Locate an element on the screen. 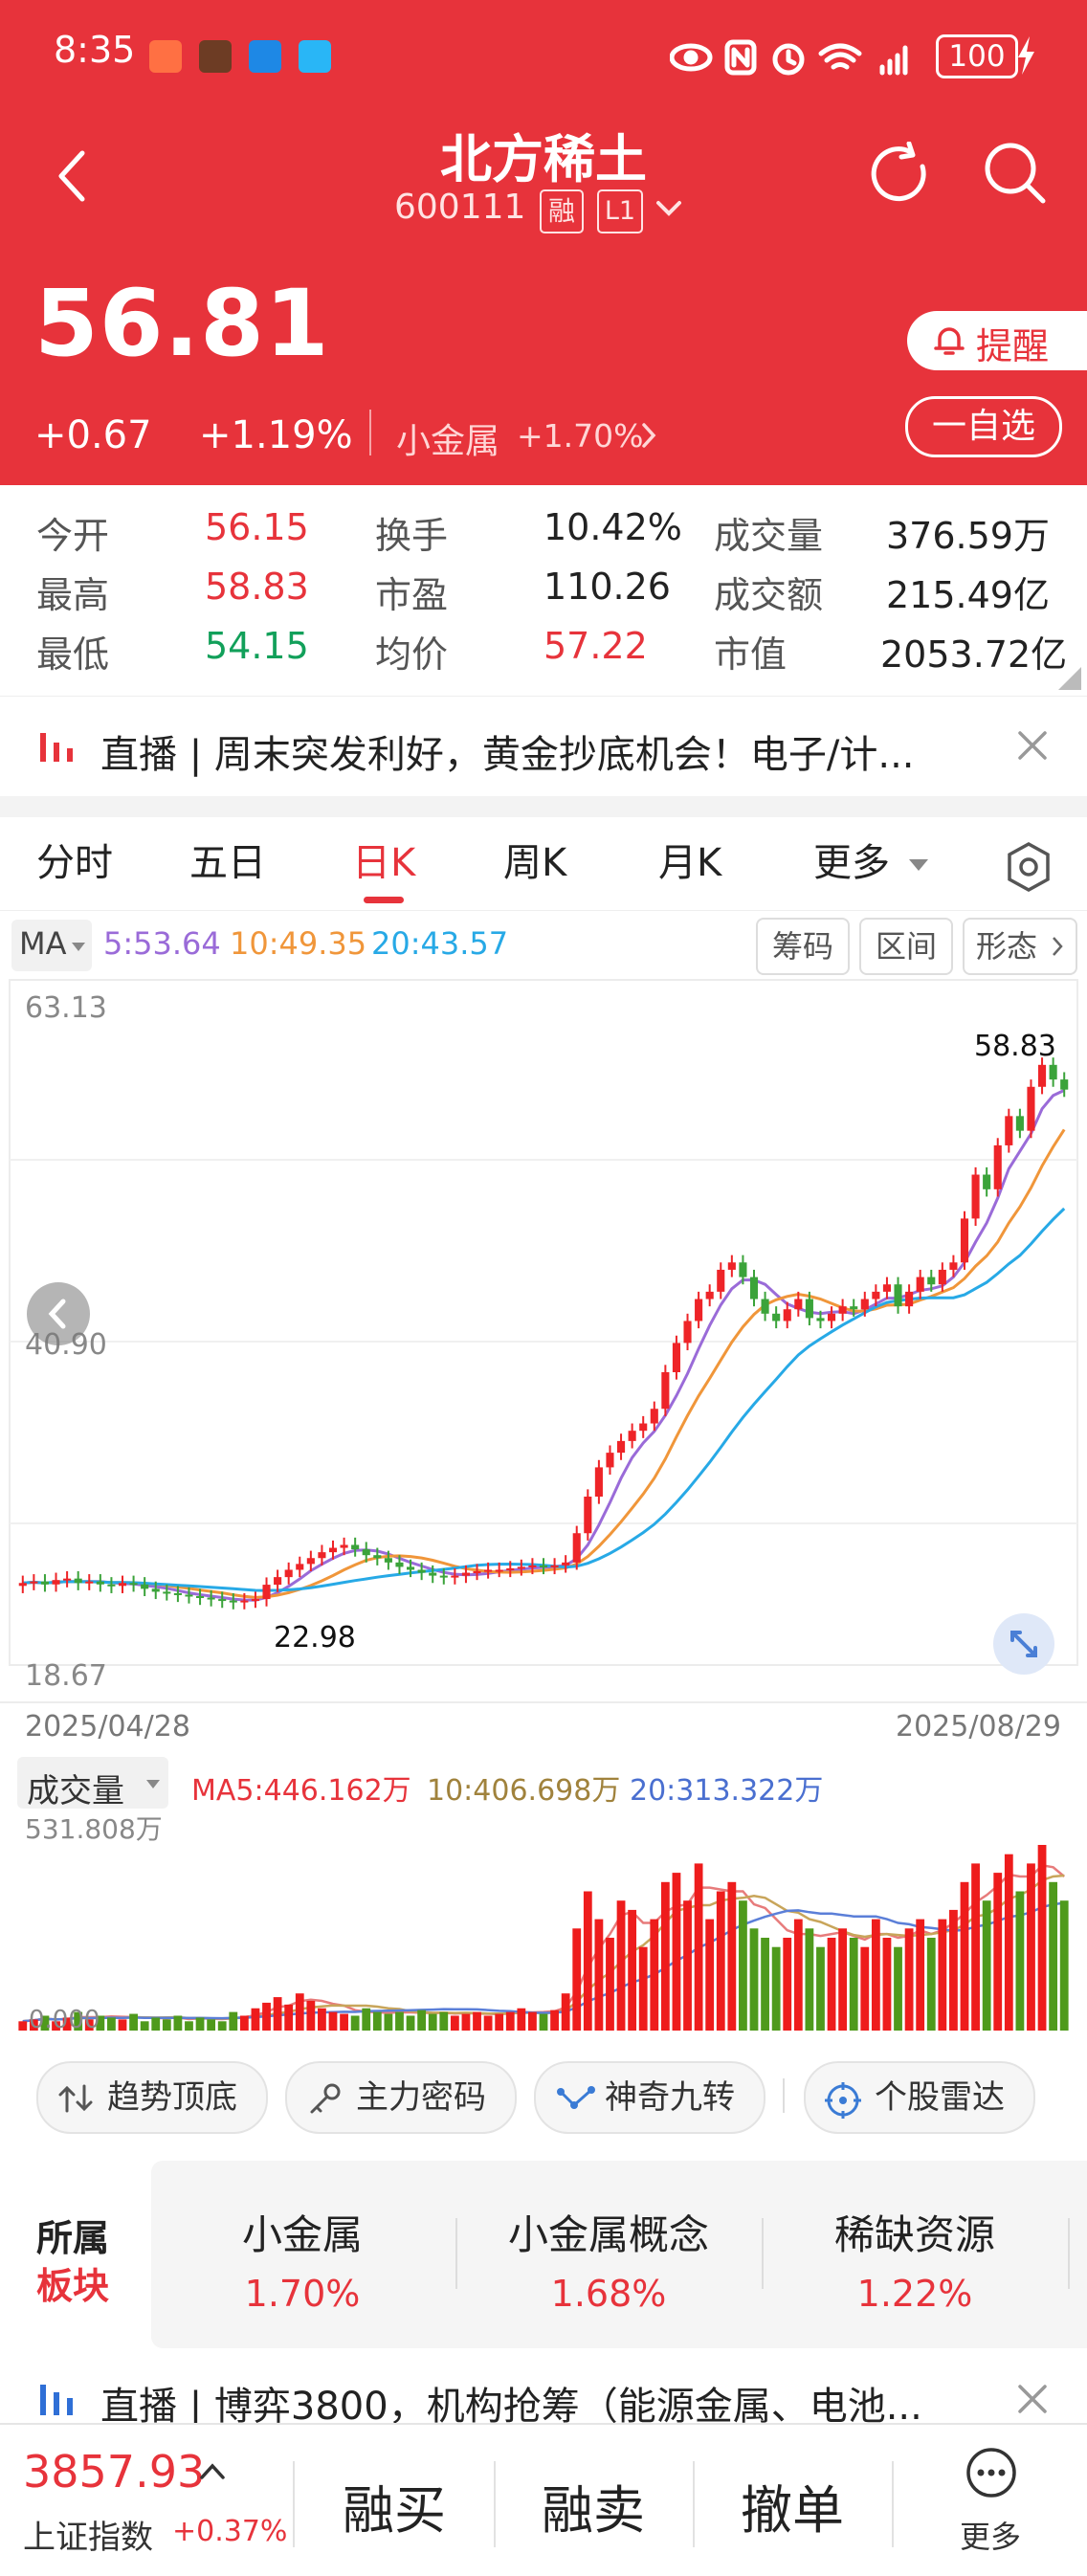 The image size is (1087, 2576). x-axis-end-label: 2025/08/29 is located at coordinates (979, 1726).